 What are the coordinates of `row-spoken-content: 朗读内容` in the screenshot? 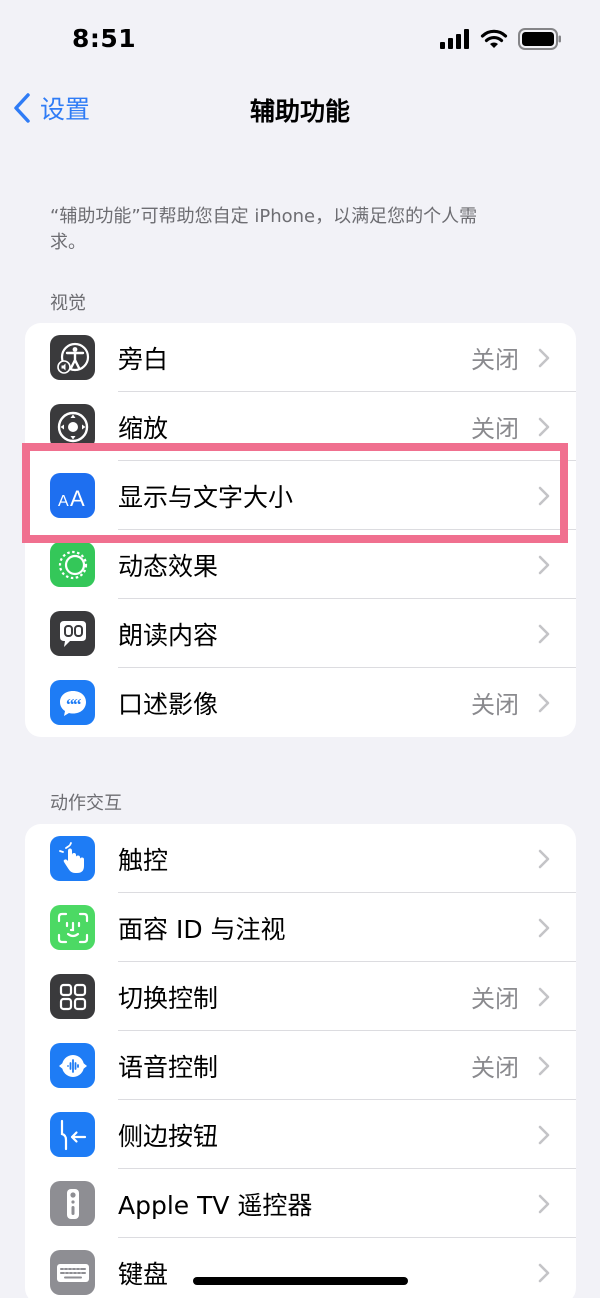 It's located at (300, 633).